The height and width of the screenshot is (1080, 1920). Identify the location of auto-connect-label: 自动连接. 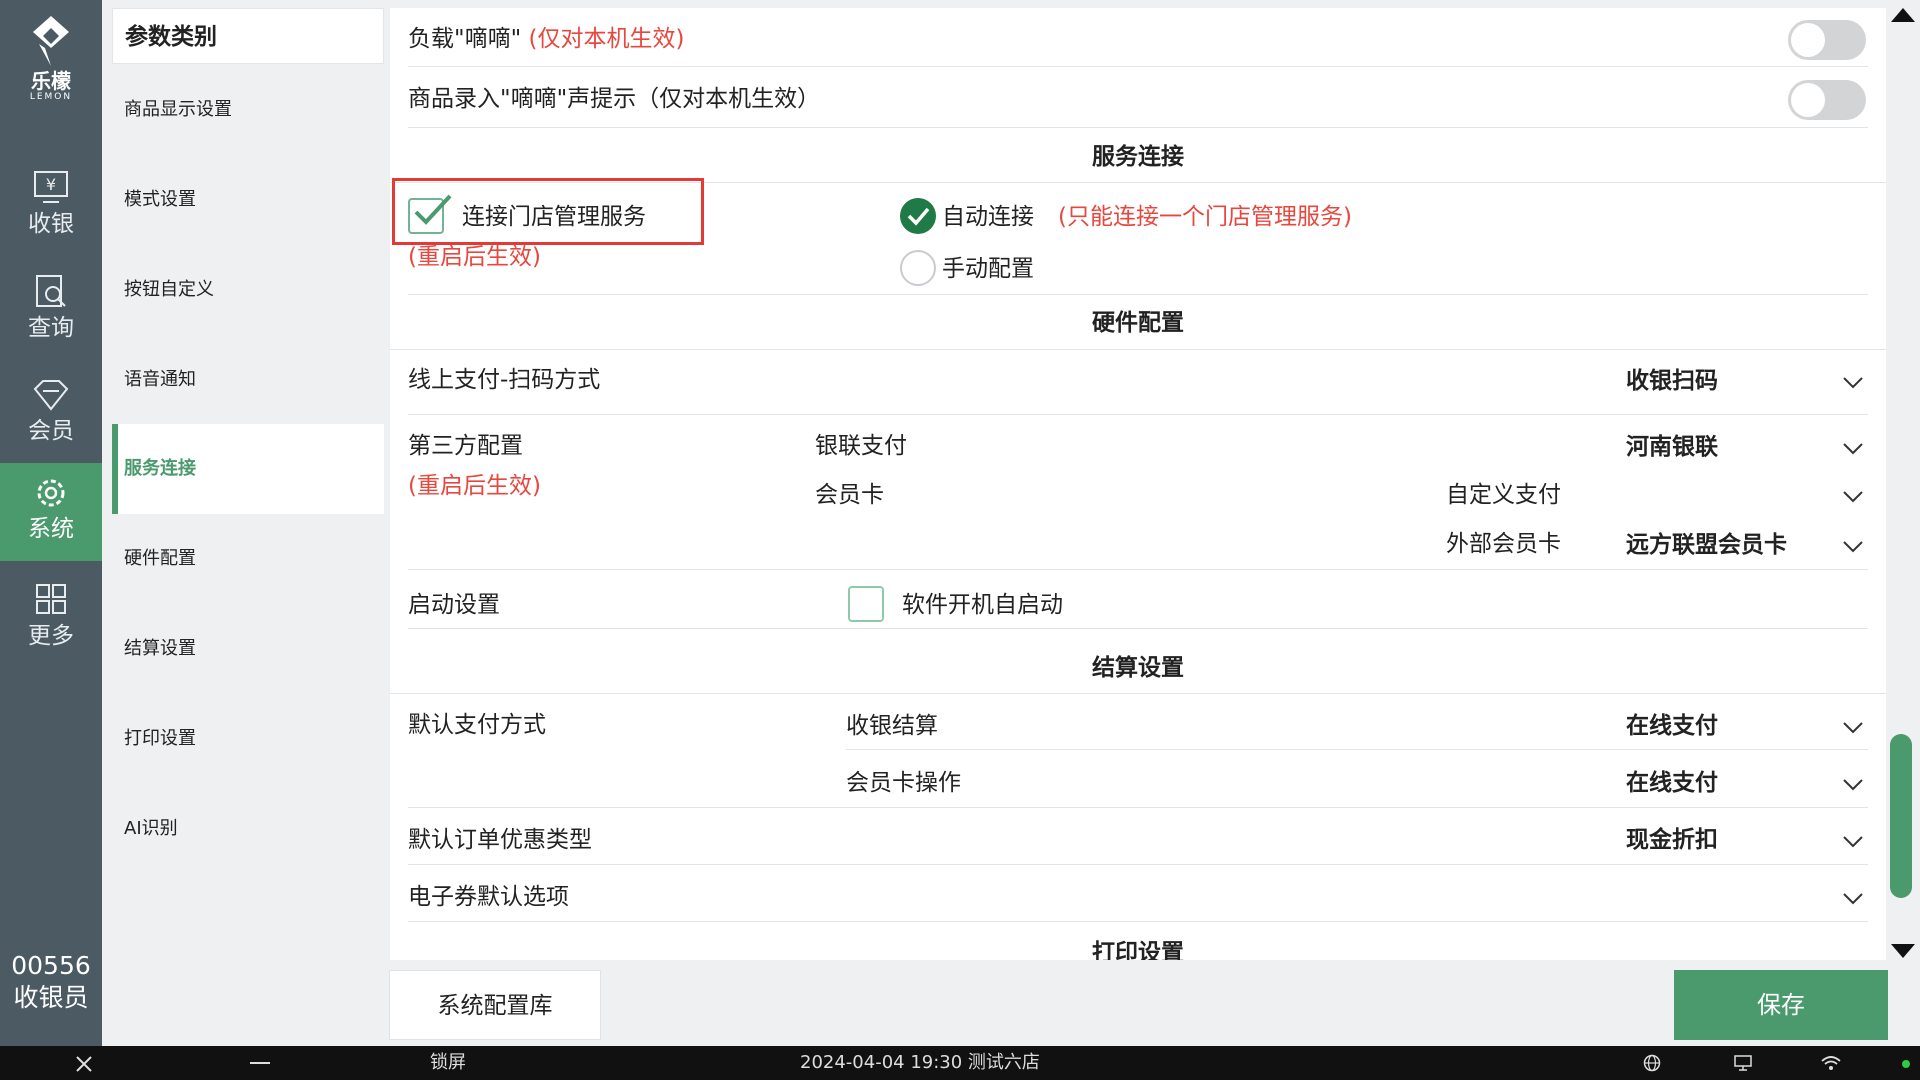
(988, 217).